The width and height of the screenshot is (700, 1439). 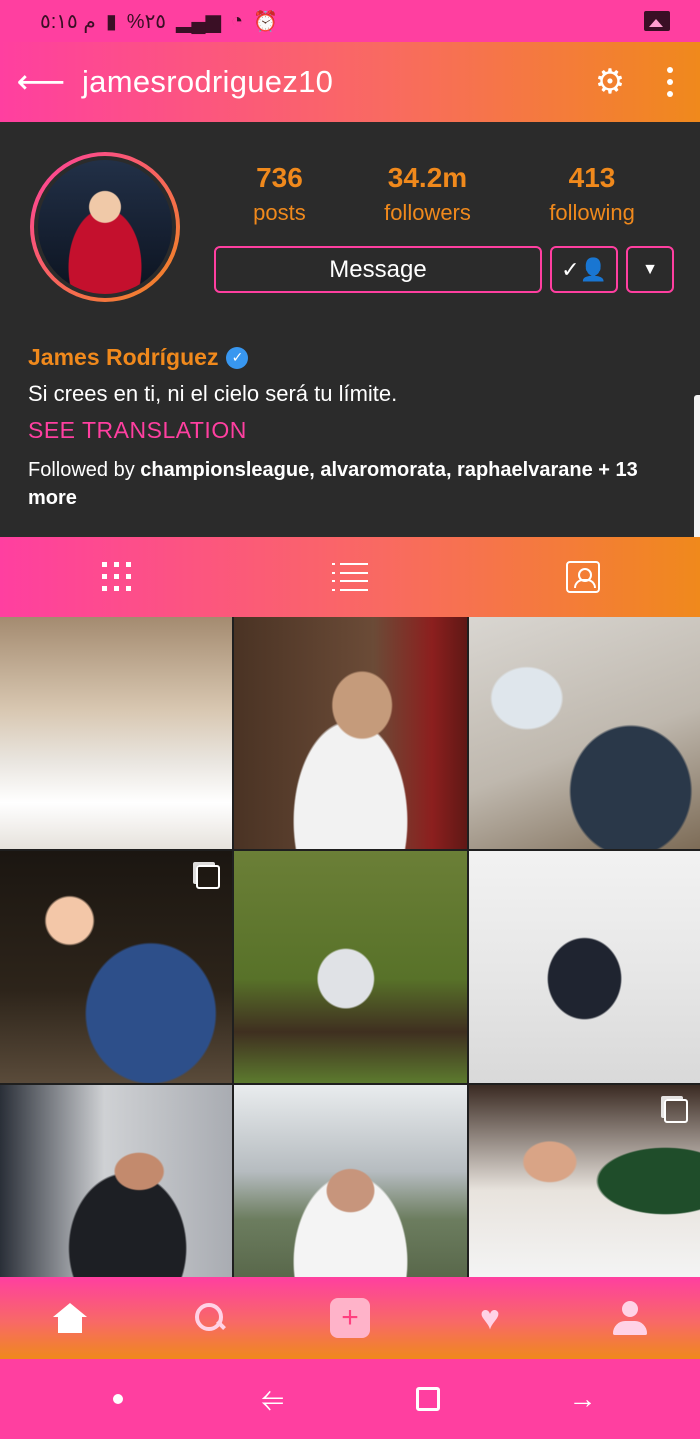 What do you see at coordinates (350, 21) in the screenshot?
I see `status-bar: م ٥:١٥ ▮ %٢٥ ▂▄▆ ◔ ⏰` at bounding box center [350, 21].